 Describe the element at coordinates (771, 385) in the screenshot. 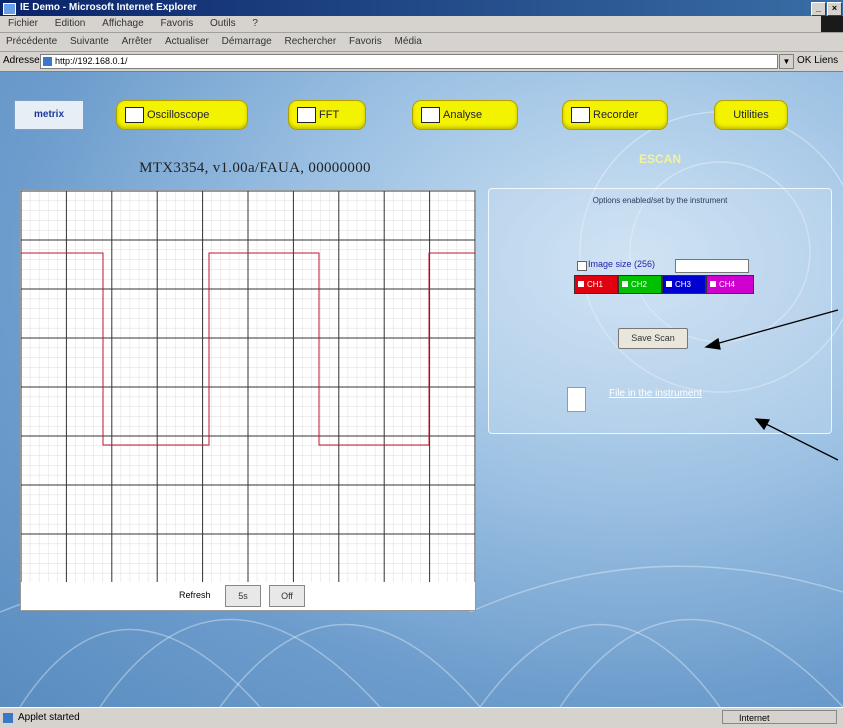

I see `annotation-arrows` at that location.